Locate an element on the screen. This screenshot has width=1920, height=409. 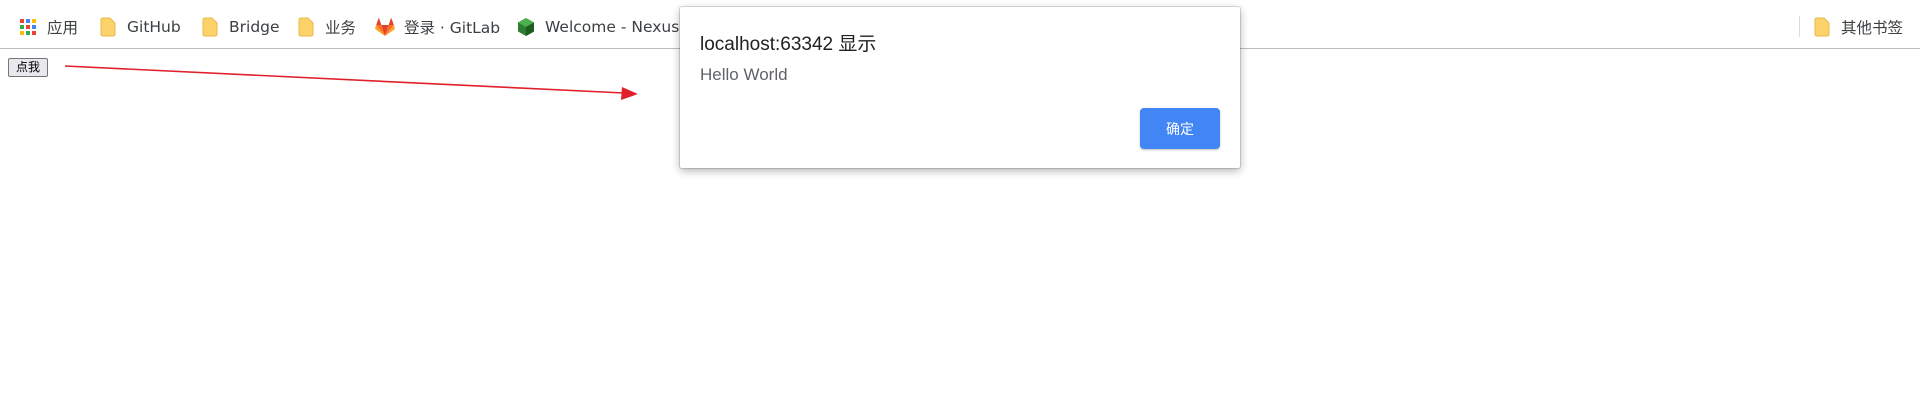
dialog-title: localhost:63342 显示 is located at coordinates (788, 44).